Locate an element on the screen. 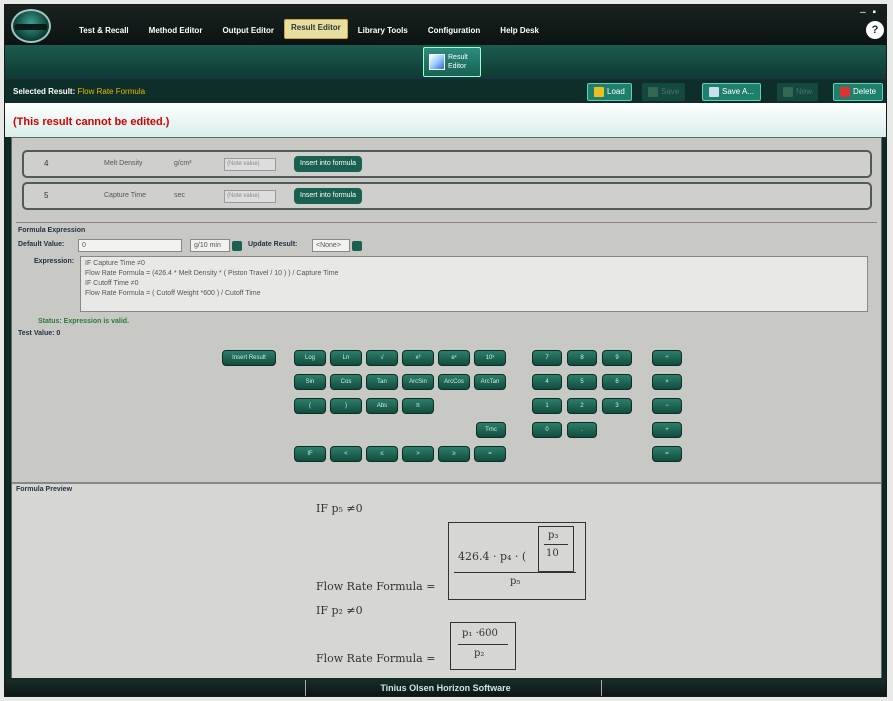 This screenshot has width=893, height=701. num-2-key: 2 is located at coordinates (582, 406).